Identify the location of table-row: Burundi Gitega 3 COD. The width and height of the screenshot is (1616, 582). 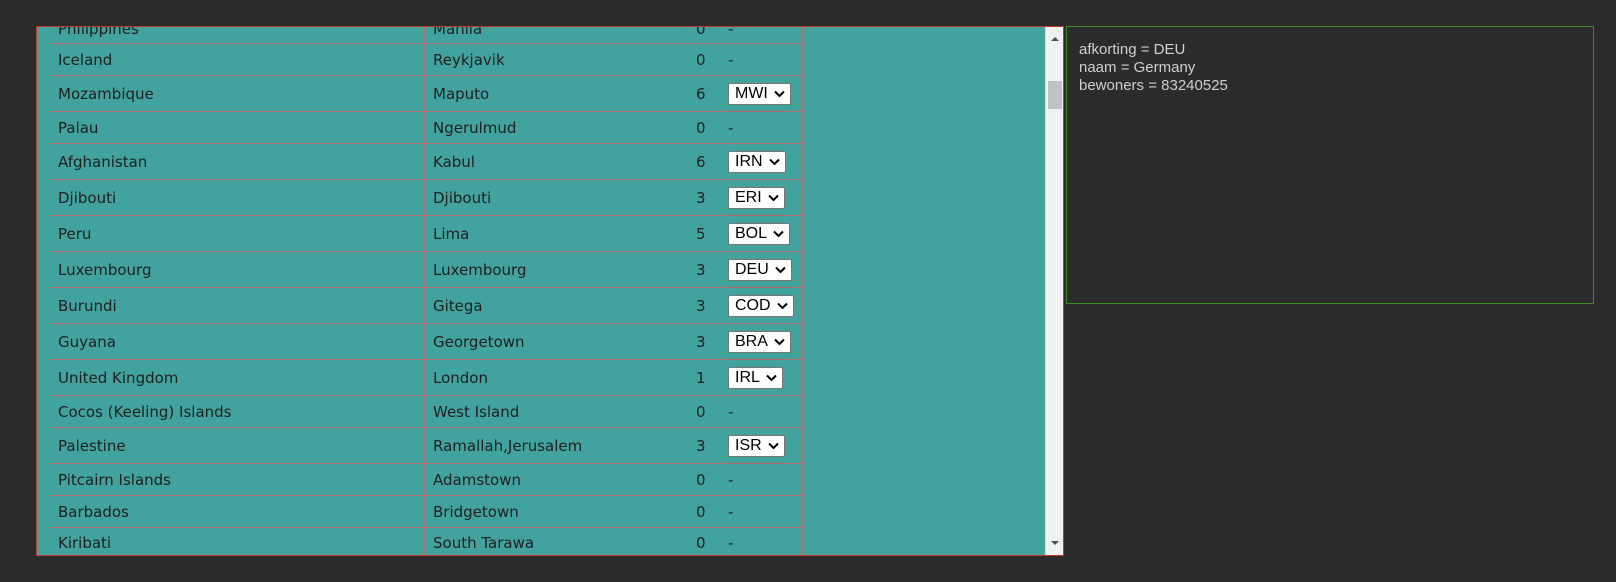
(426, 305).